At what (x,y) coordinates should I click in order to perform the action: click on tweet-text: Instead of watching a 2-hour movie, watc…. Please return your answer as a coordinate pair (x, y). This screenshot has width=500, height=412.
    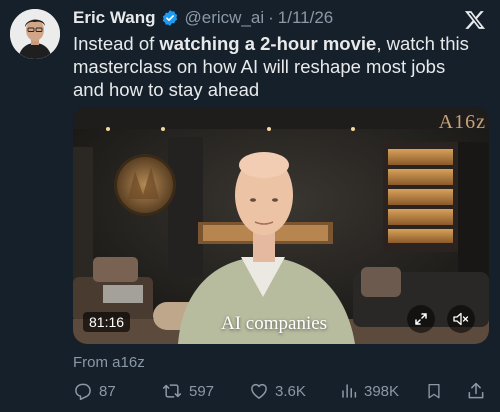
    Looking at the image, I should click on (275, 66).